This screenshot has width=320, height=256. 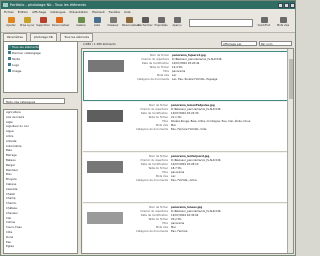 I want to click on tree-item-image: Image, so click(x=14, y=71).